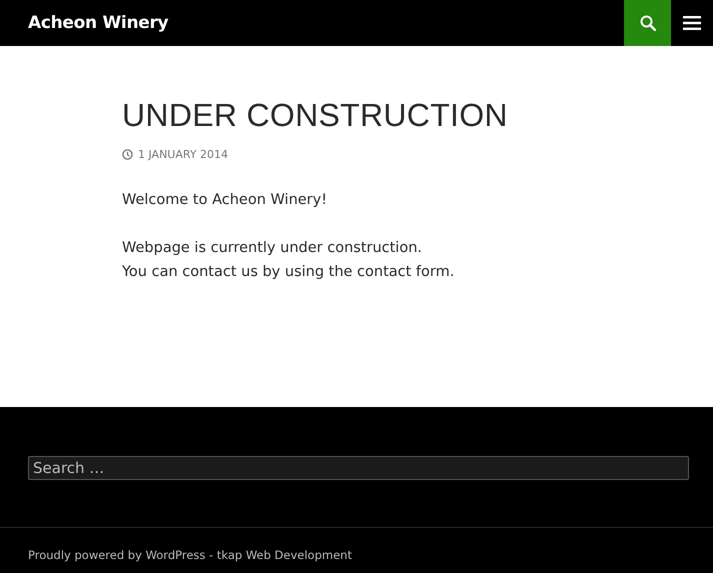  Describe the element at coordinates (288, 272) in the screenshot. I see `paragraph-text: You can contact us by using the contact form.` at that location.